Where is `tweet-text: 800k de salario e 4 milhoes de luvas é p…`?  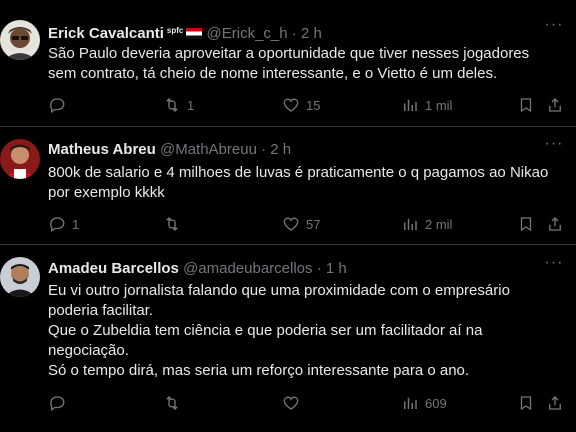
tweet-text: 800k de salario e 4 milhoes de luvas é p… is located at coordinates (303, 183).